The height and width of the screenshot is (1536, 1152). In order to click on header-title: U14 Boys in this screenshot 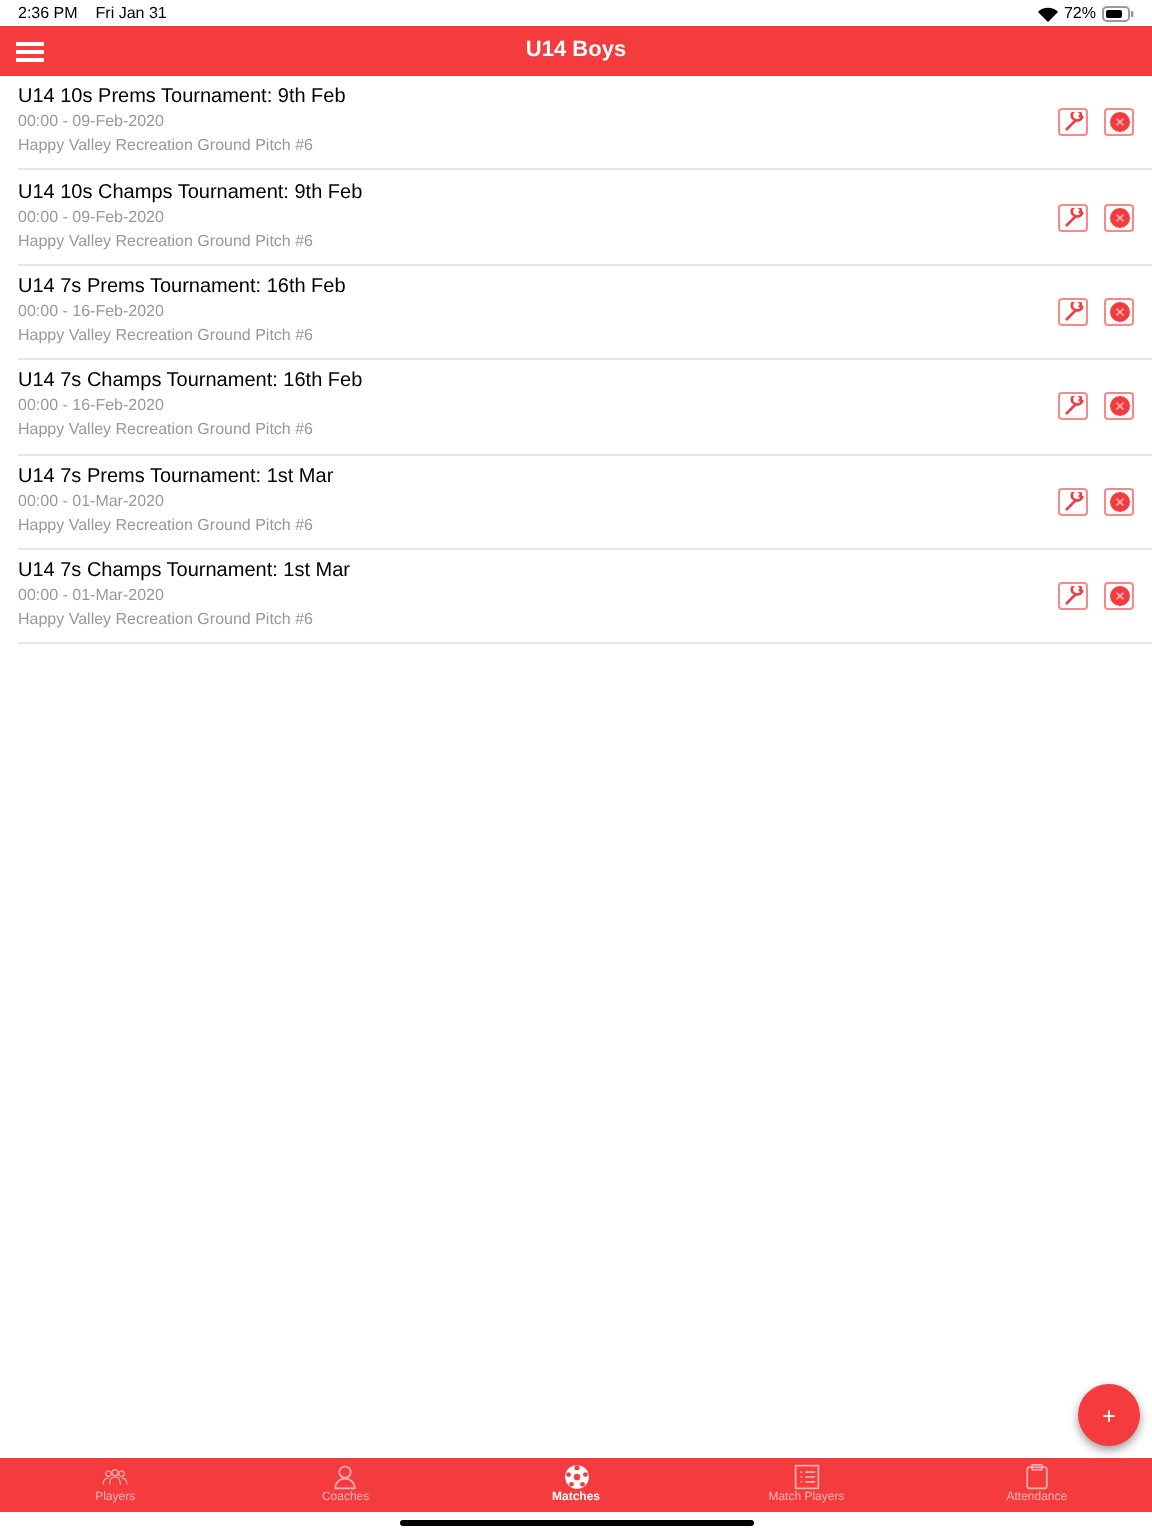, I will do `click(576, 51)`.